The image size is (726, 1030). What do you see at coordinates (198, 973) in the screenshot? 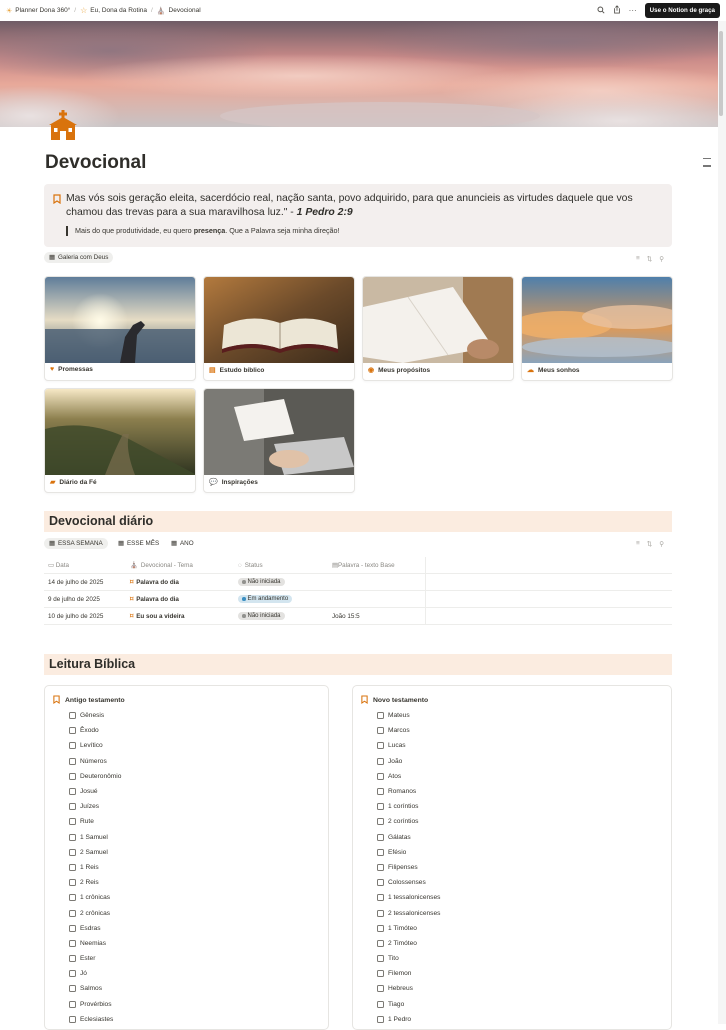
I see `checklist-item: Jó` at bounding box center [198, 973].